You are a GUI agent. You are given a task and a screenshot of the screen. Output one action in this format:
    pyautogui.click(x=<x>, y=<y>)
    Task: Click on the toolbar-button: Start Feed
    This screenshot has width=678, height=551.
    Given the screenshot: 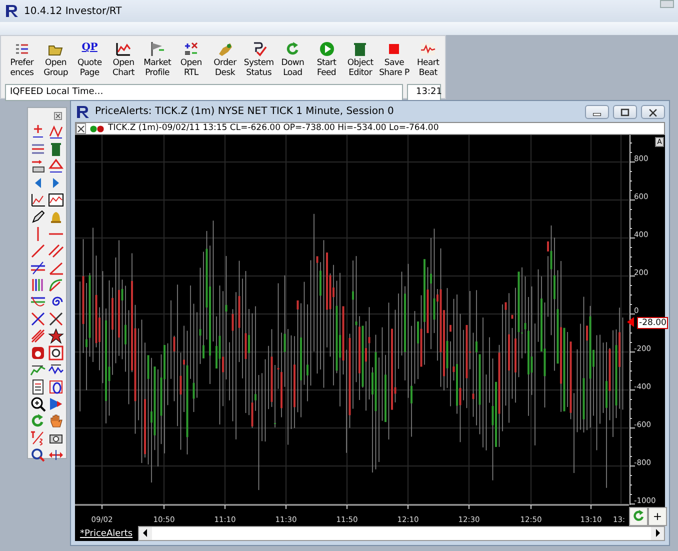 What is the action you would take?
    pyautogui.click(x=327, y=60)
    